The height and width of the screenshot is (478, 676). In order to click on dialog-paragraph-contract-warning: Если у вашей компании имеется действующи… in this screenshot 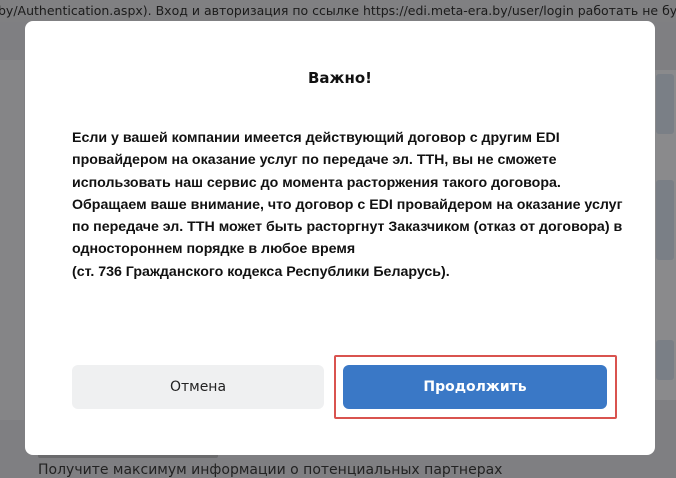, I will do `click(316, 160)`.